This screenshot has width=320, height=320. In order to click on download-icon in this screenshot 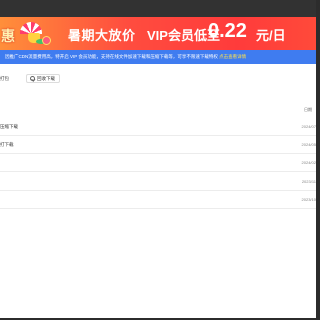, I will do `click(32, 78)`.